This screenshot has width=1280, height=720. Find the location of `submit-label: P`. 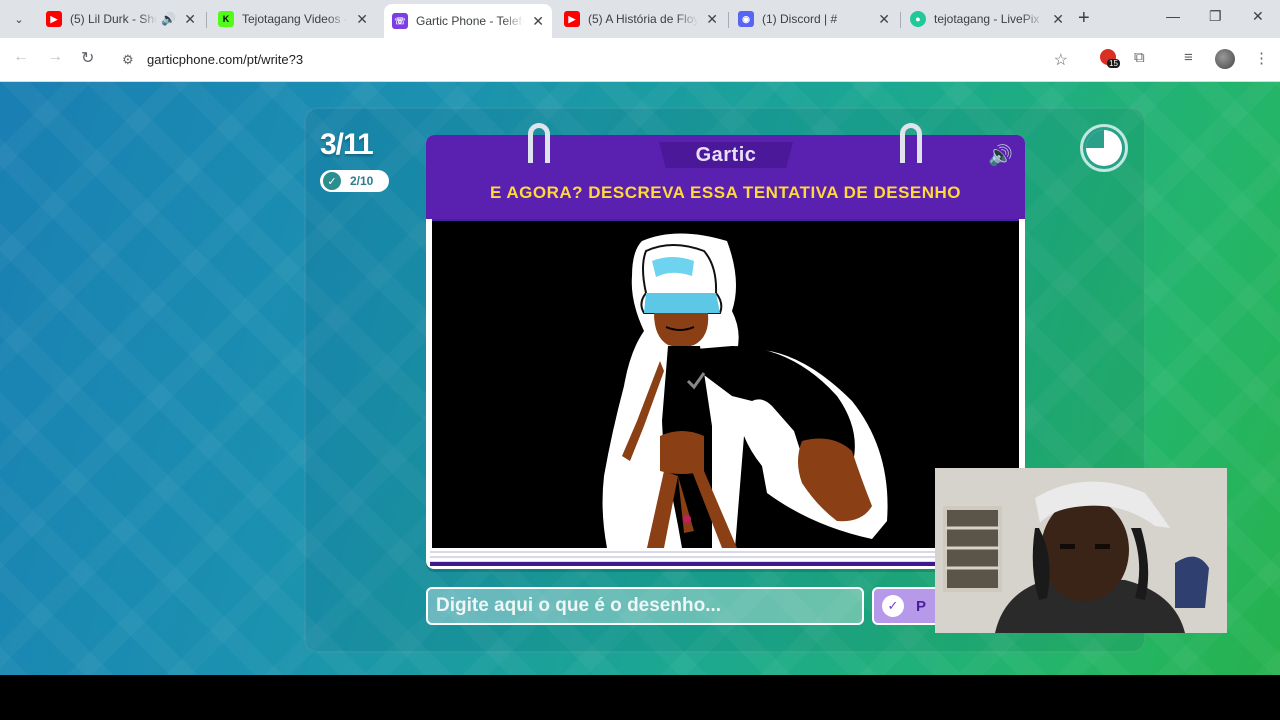

submit-label: P is located at coordinates (921, 606).